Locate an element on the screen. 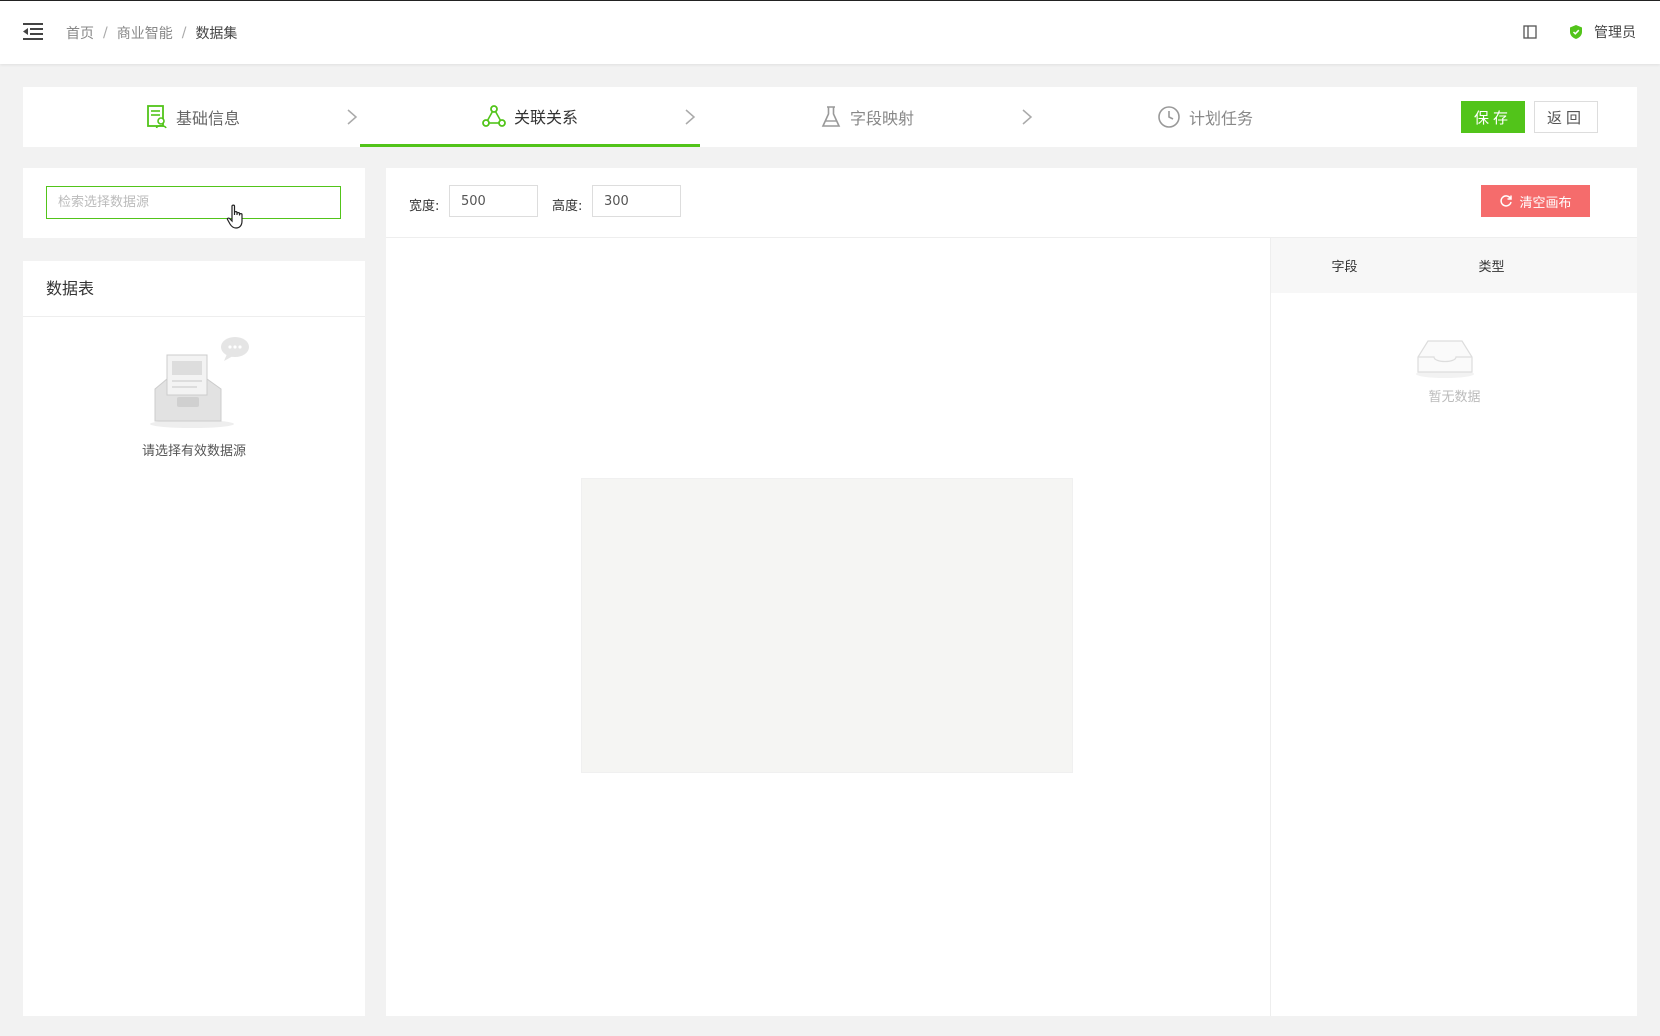 The image size is (1660, 1036). step-label: 关联关系 is located at coordinates (545, 117).